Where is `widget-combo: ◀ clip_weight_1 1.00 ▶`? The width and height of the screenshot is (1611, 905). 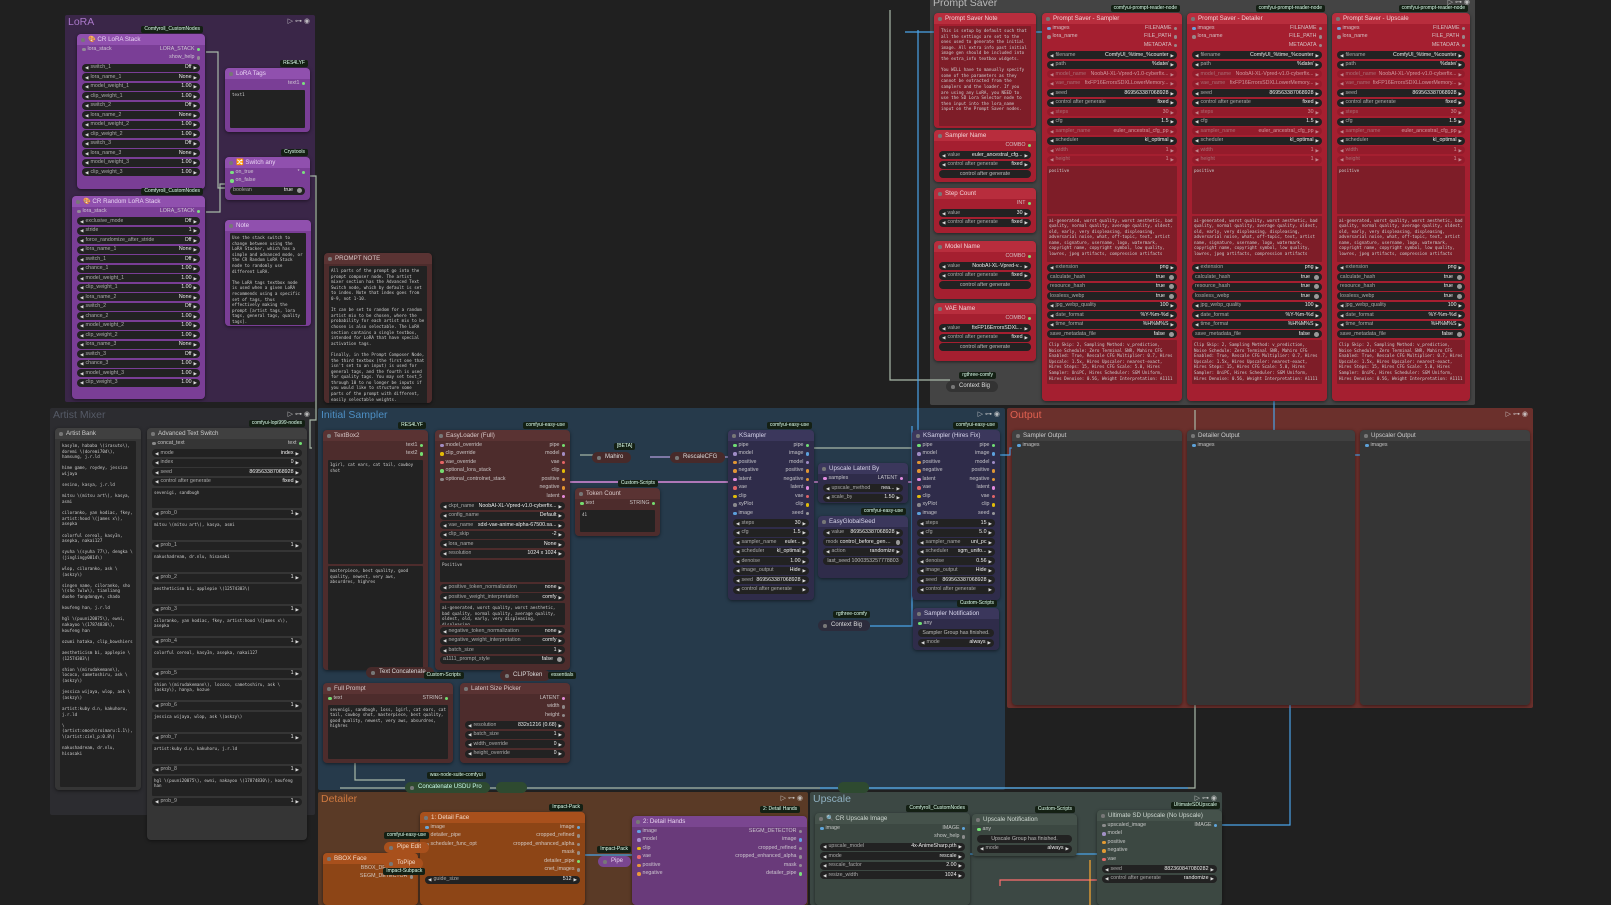 widget-combo: ◀ clip_weight_1 1.00 ▶ is located at coordinates (138, 287).